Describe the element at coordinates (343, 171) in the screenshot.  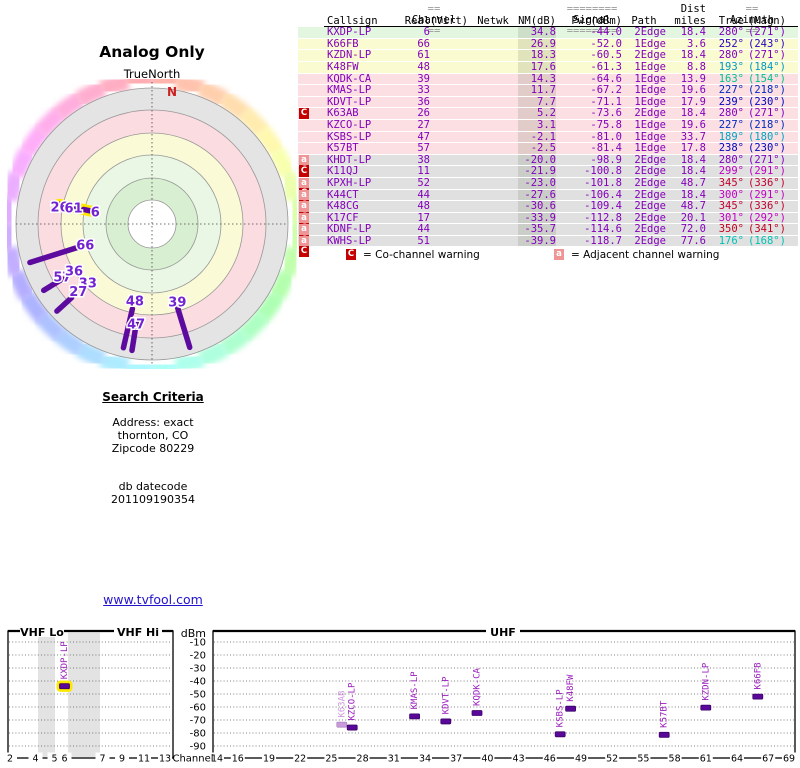
I see `cell-callsign: K11QJ` at that location.